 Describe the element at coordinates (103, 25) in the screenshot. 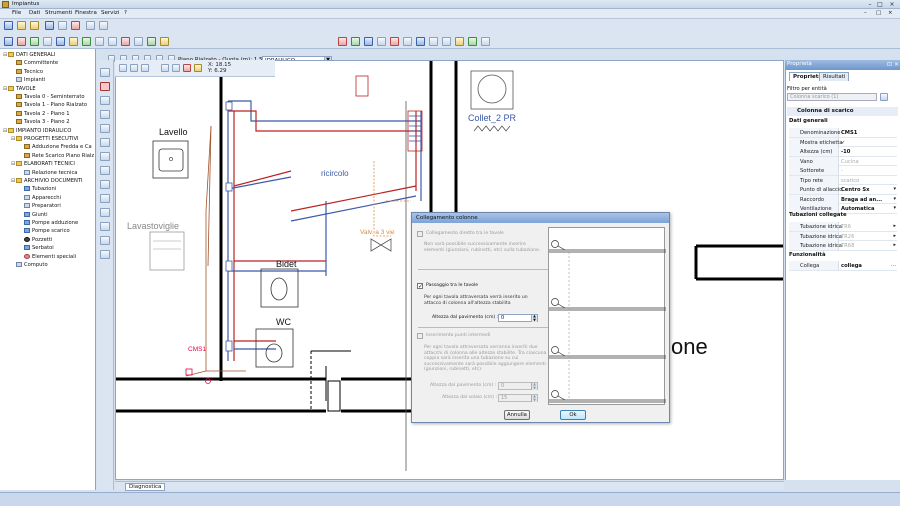

I see `redo-icon` at that location.